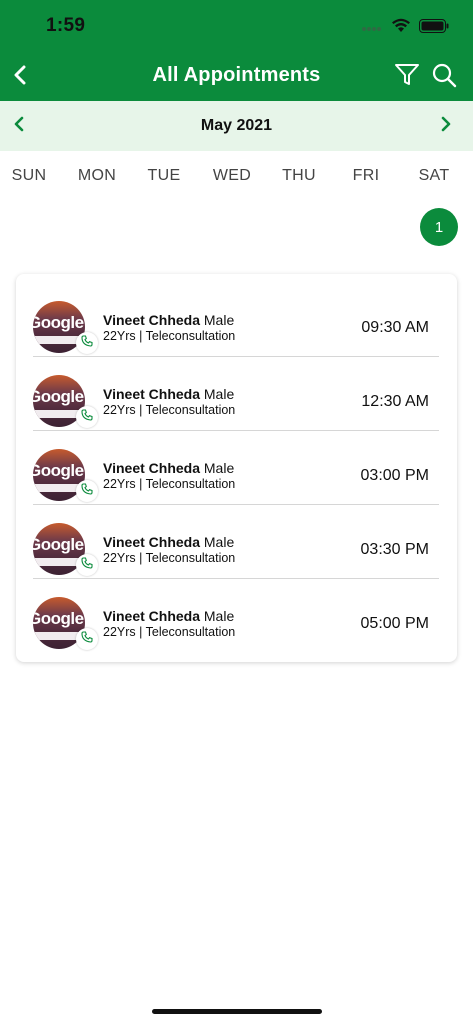 The image size is (473, 1024). I want to click on weekday-label: THU, so click(299, 175).